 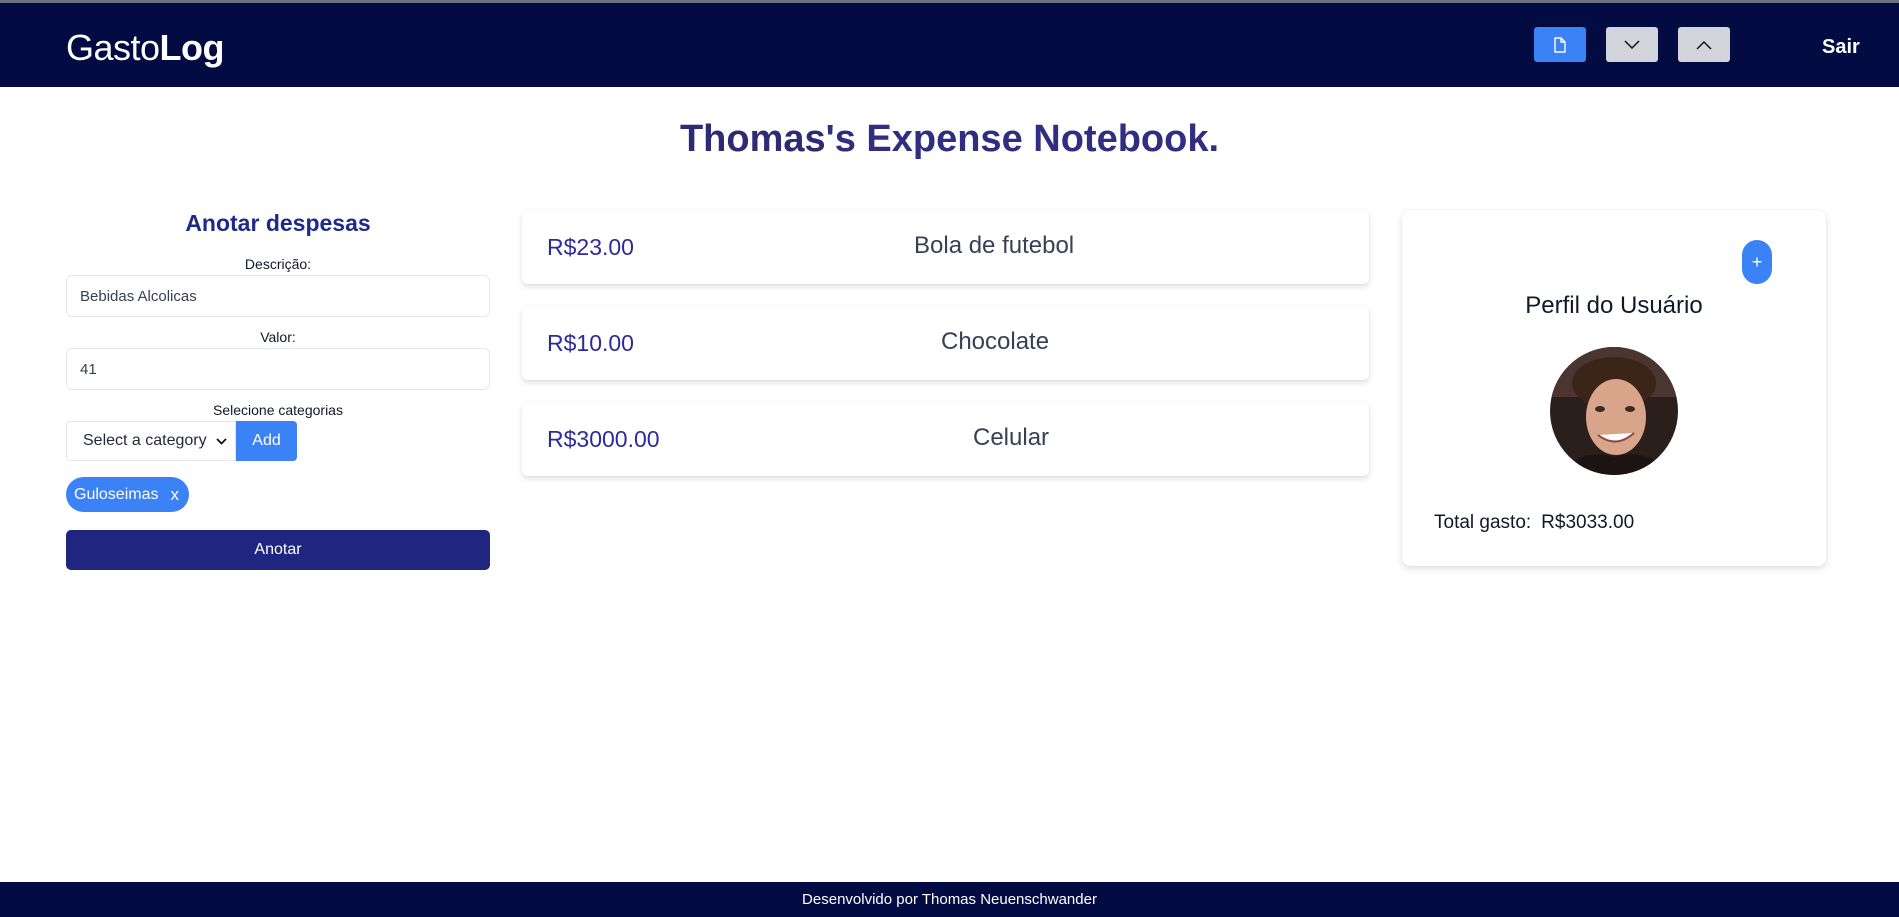 What do you see at coordinates (278, 337) in the screenshot?
I see `value-label: Valor:` at bounding box center [278, 337].